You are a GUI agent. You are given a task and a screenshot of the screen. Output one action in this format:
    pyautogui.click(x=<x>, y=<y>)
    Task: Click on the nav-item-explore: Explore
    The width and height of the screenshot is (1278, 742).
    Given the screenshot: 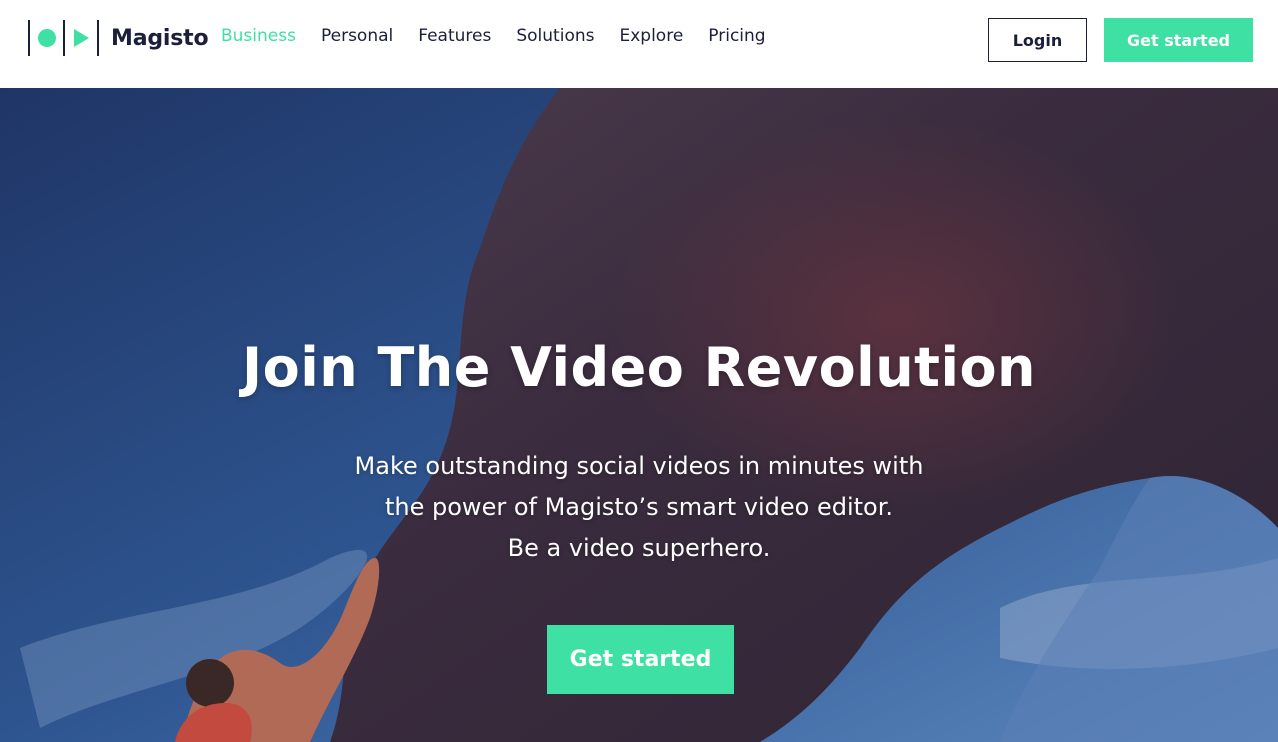 What is the action you would take?
    pyautogui.click(x=651, y=36)
    